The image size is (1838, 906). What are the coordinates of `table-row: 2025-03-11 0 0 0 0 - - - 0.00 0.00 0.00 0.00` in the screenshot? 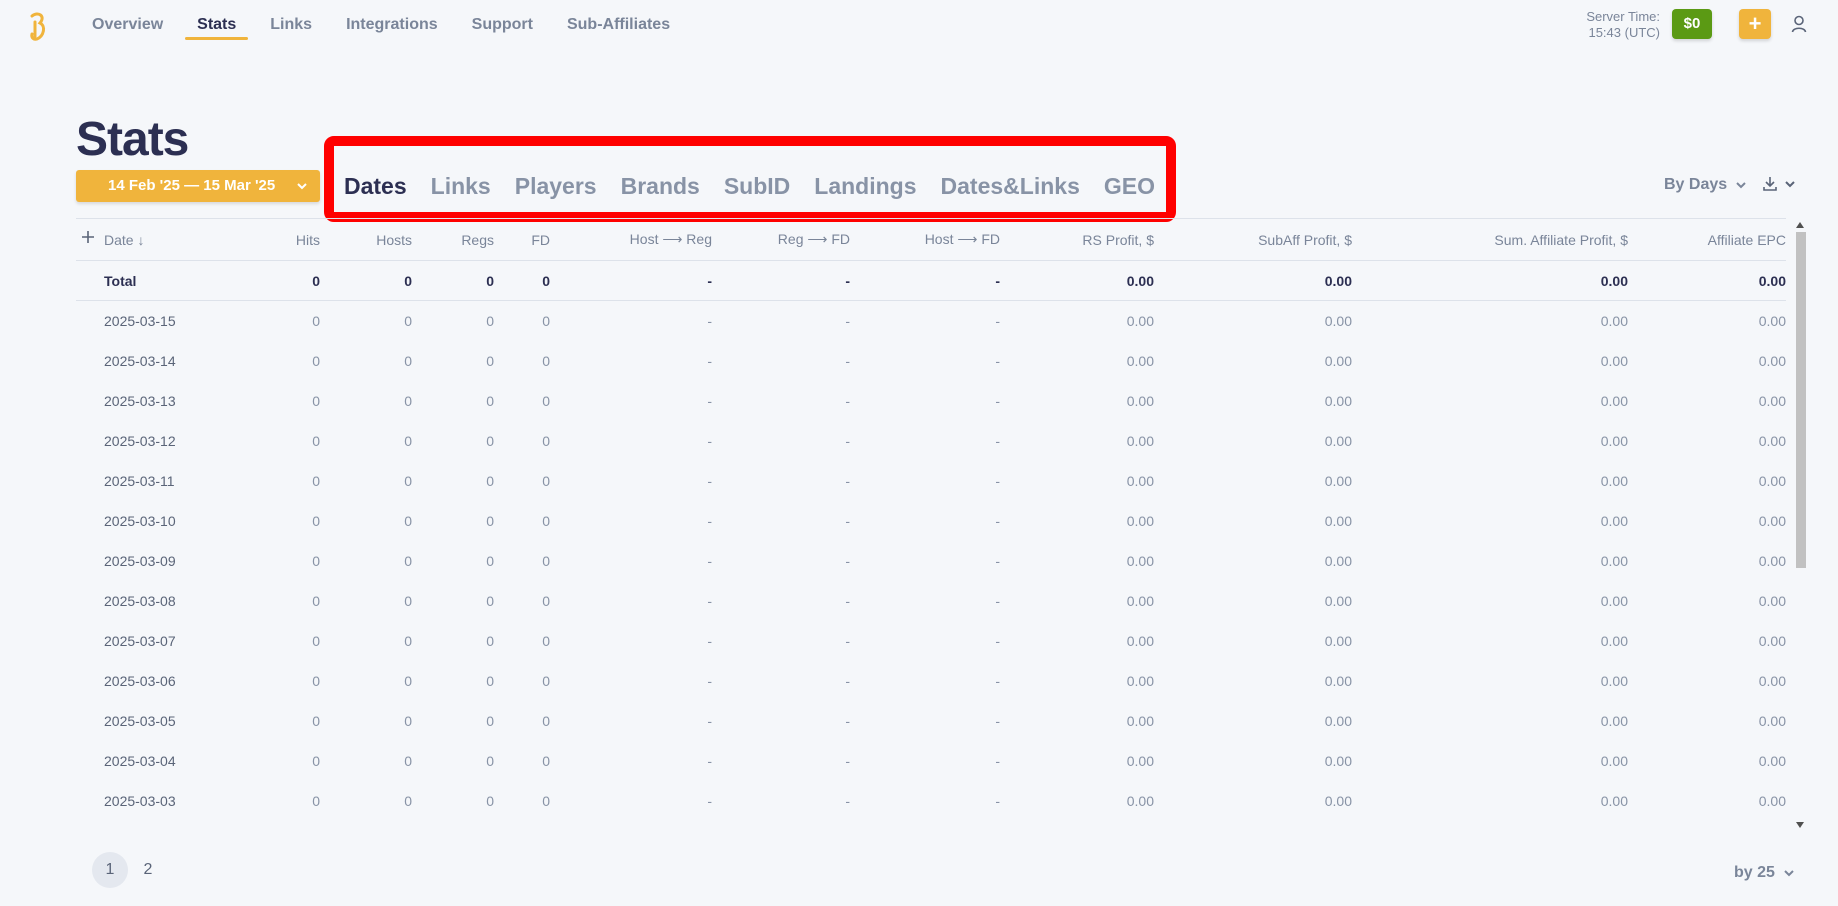 It's located at (931, 481).